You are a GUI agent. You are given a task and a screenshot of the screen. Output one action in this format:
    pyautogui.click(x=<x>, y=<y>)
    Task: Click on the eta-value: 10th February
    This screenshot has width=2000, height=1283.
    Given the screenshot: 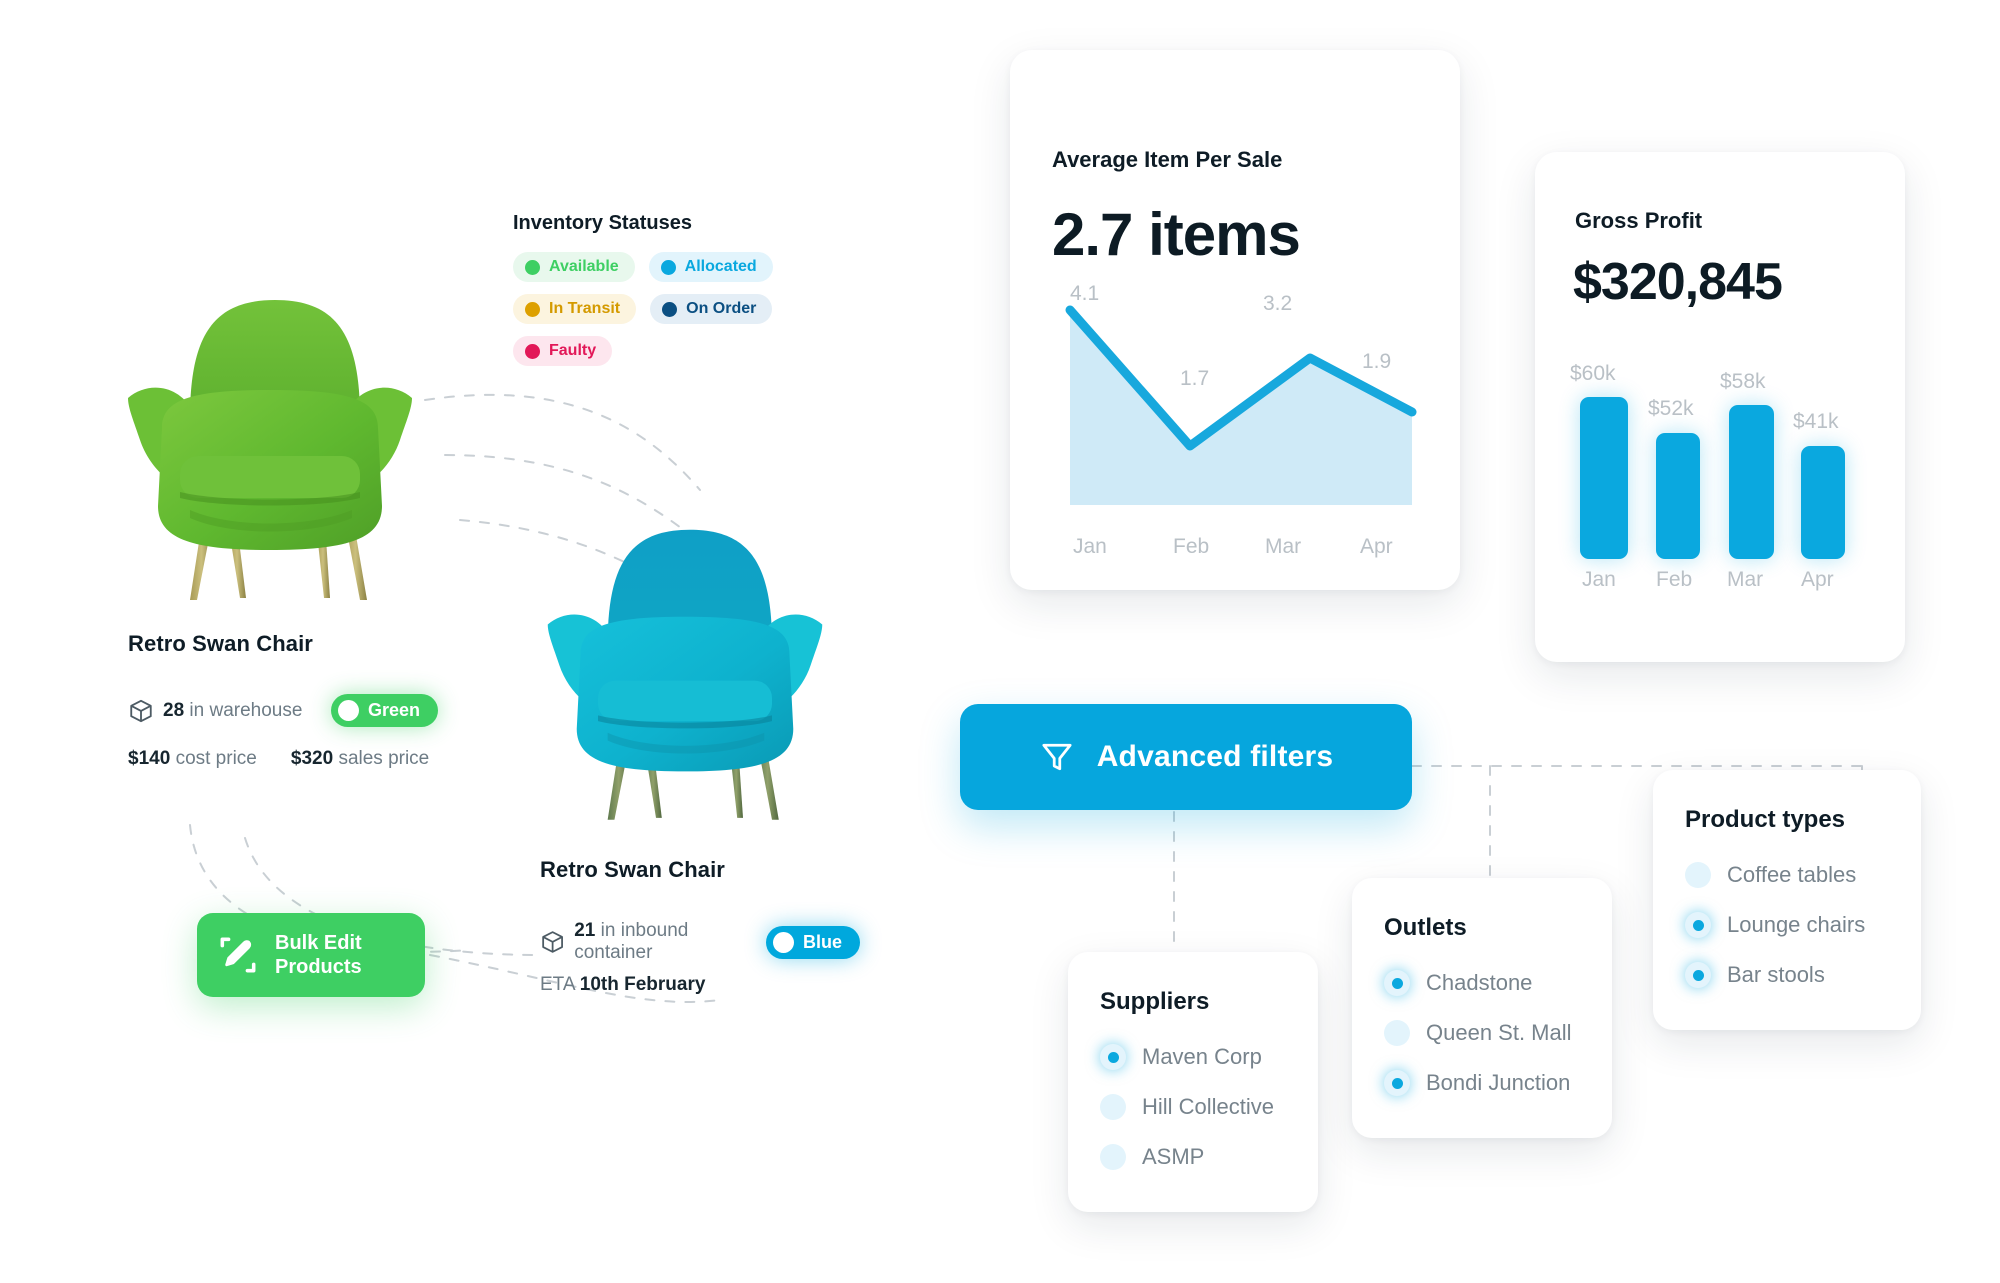 What is the action you would take?
    pyautogui.click(x=642, y=984)
    